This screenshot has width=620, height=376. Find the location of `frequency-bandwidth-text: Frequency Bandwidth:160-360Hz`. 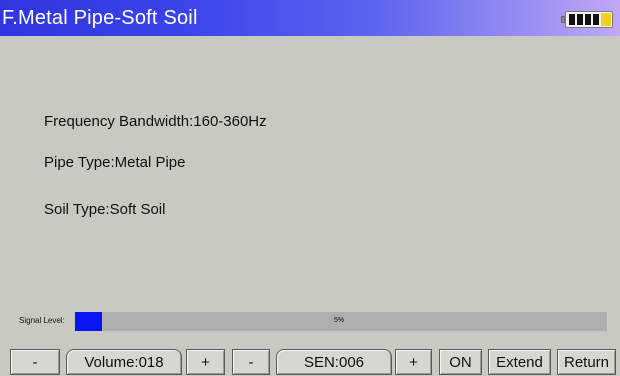

frequency-bandwidth-text: Frequency Bandwidth:160-360Hz is located at coordinates (155, 121).